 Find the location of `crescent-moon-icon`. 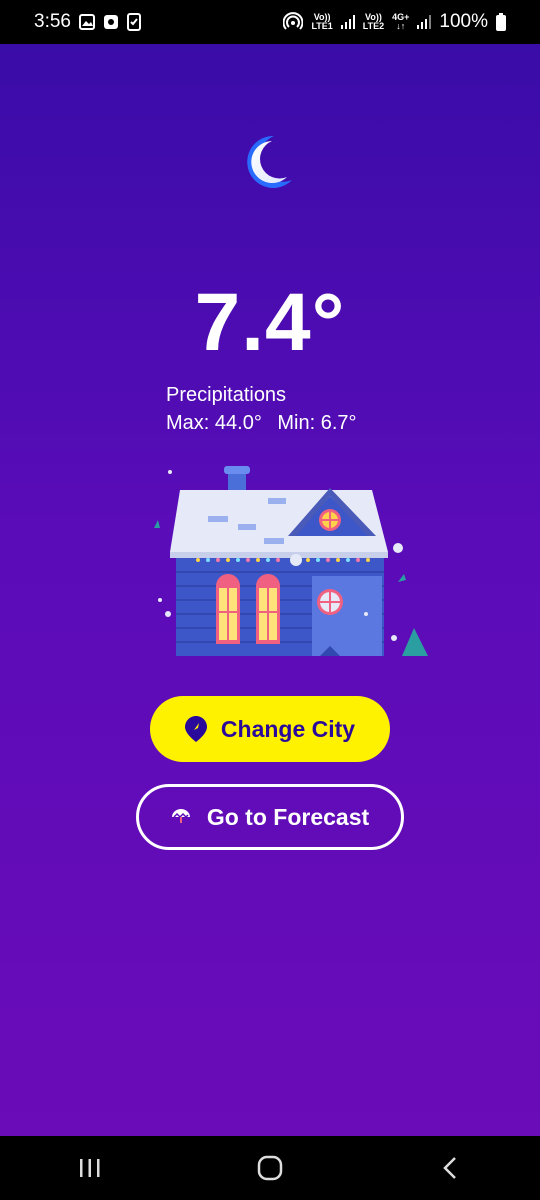

crescent-moon-icon is located at coordinates (269, 161).